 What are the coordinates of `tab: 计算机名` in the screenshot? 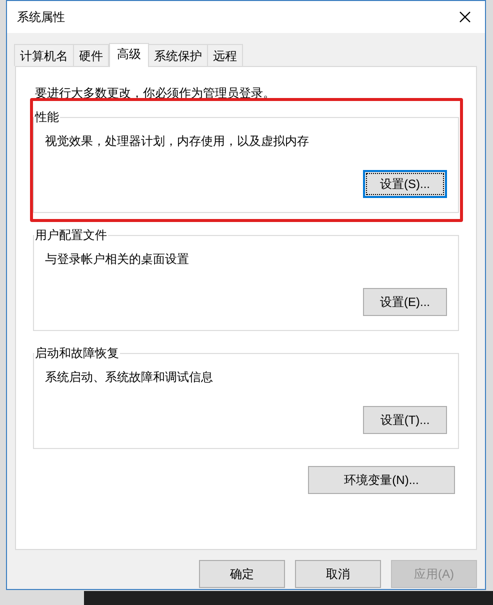 It's located at (44, 55).